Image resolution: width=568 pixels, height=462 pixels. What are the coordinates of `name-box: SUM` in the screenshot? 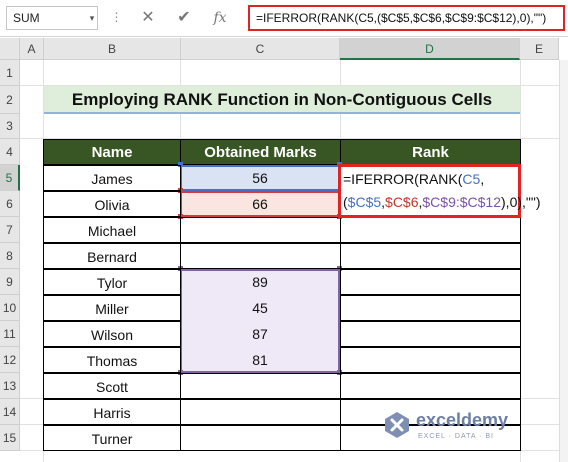 It's located at (52, 18).